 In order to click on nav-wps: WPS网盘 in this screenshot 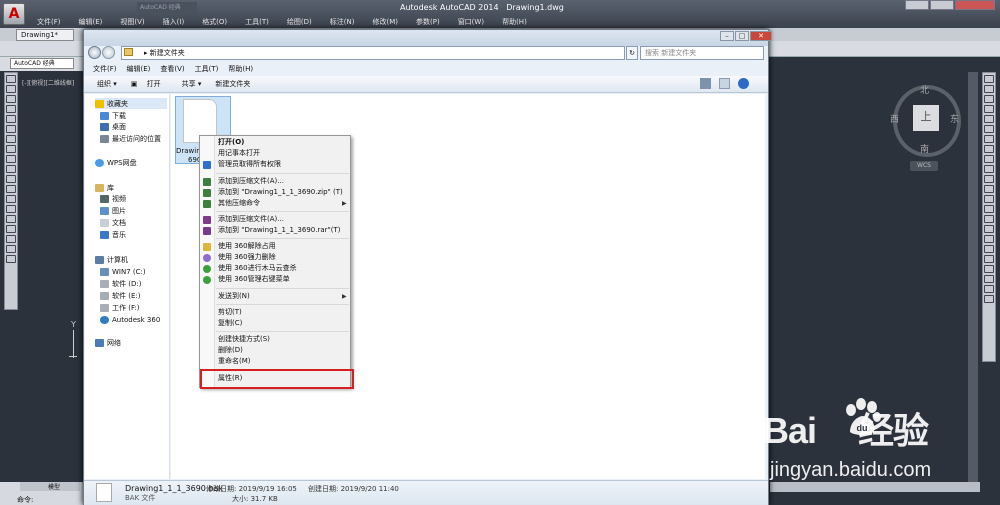, I will do `click(116, 162)`.